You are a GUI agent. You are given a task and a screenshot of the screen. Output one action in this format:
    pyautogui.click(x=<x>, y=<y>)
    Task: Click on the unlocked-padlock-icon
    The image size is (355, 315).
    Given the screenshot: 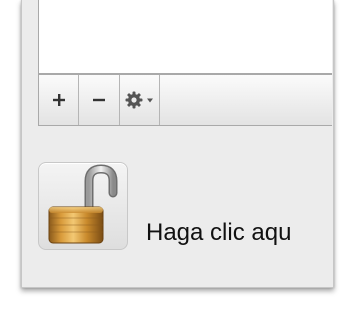 What is the action you would take?
    pyautogui.click(x=83, y=204)
    